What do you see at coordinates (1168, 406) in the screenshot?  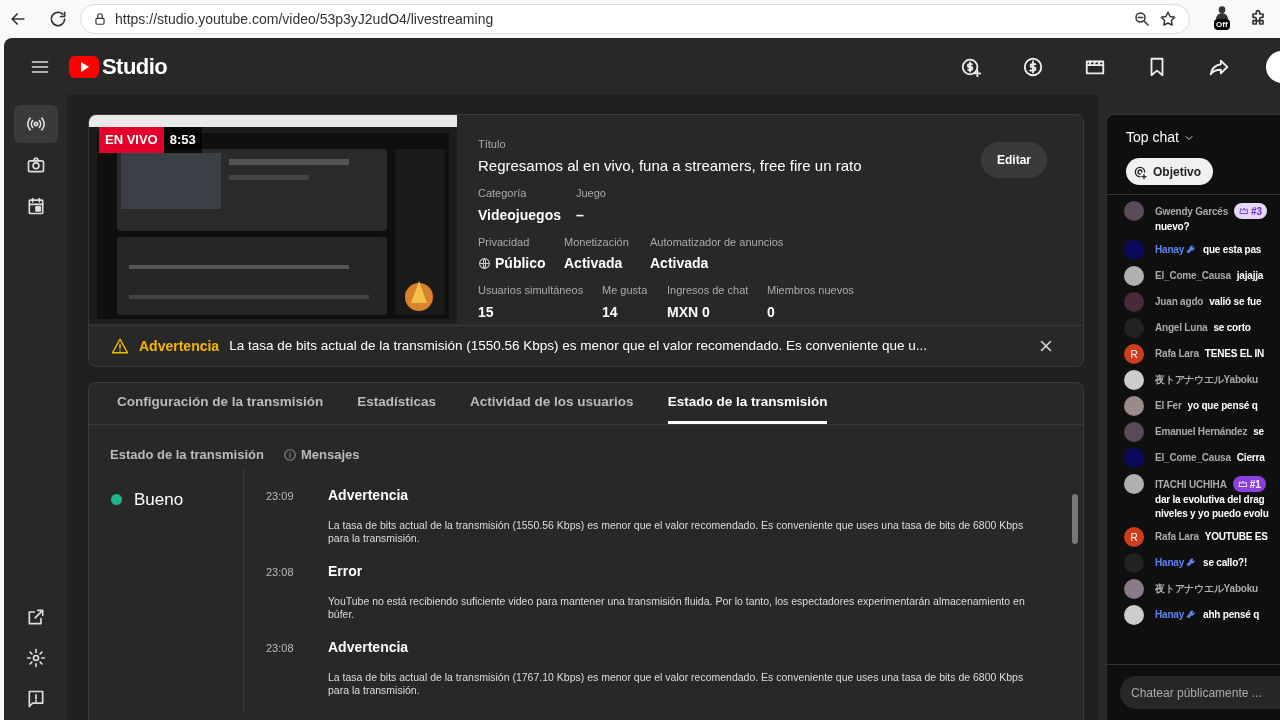 I see `chat-author: El Fer` at bounding box center [1168, 406].